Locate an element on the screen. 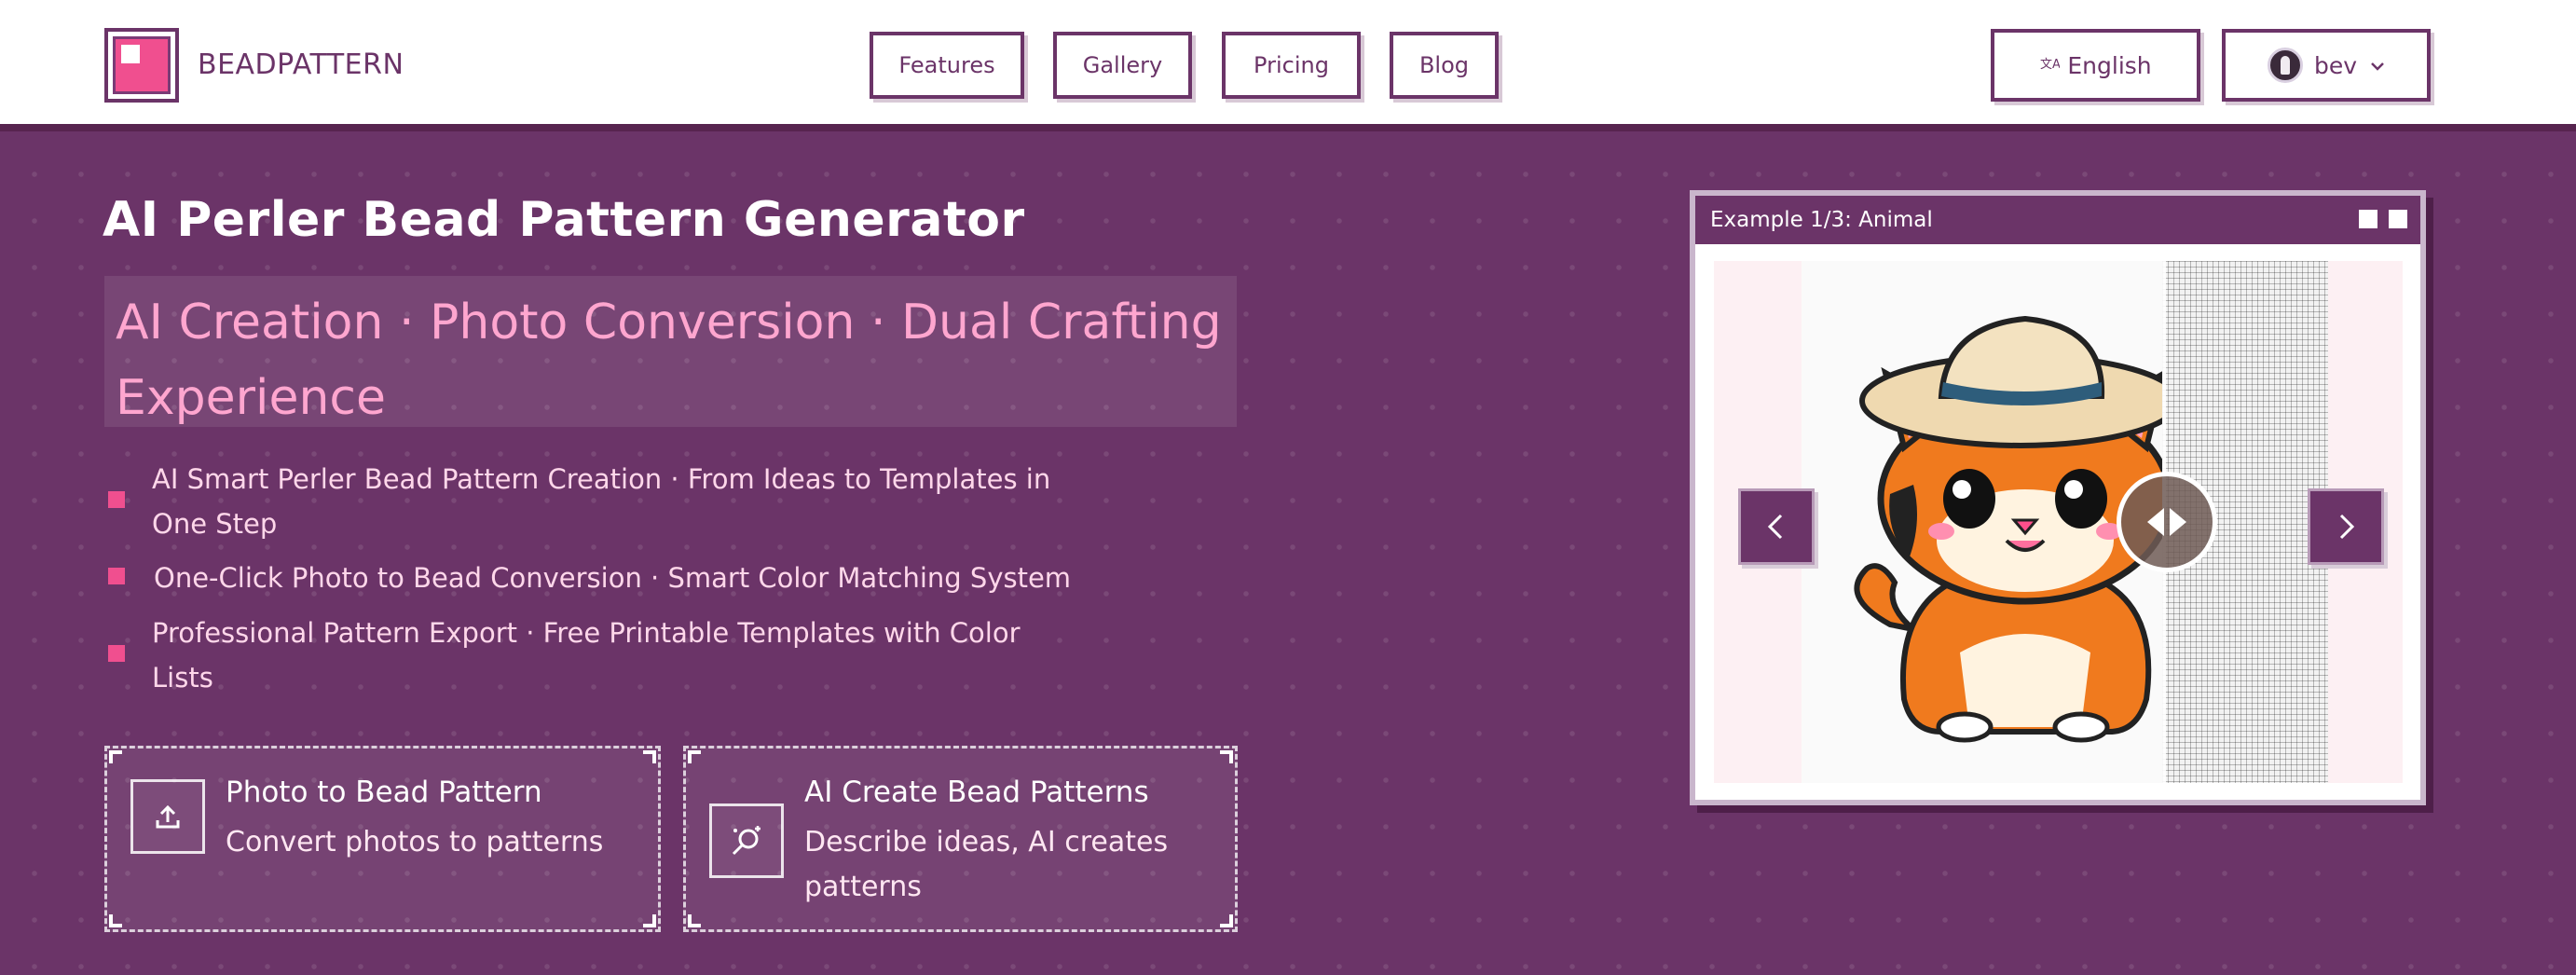 Image resolution: width=2576 pixels, height=975 pixels. user-menu-button: bev is located at coordinates (2326, 65).